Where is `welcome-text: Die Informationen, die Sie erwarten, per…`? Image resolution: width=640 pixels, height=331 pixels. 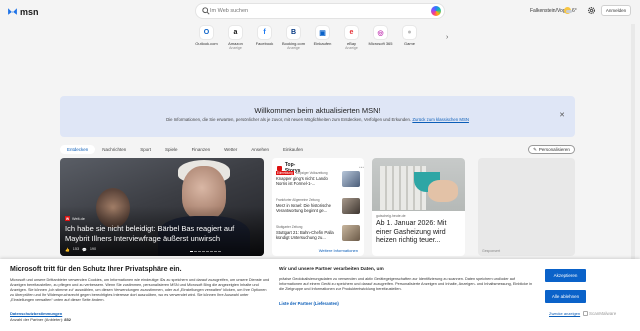 welcome-text: Die Informationen, die Sie erwarten, per… is located at coordinates (317, 119).